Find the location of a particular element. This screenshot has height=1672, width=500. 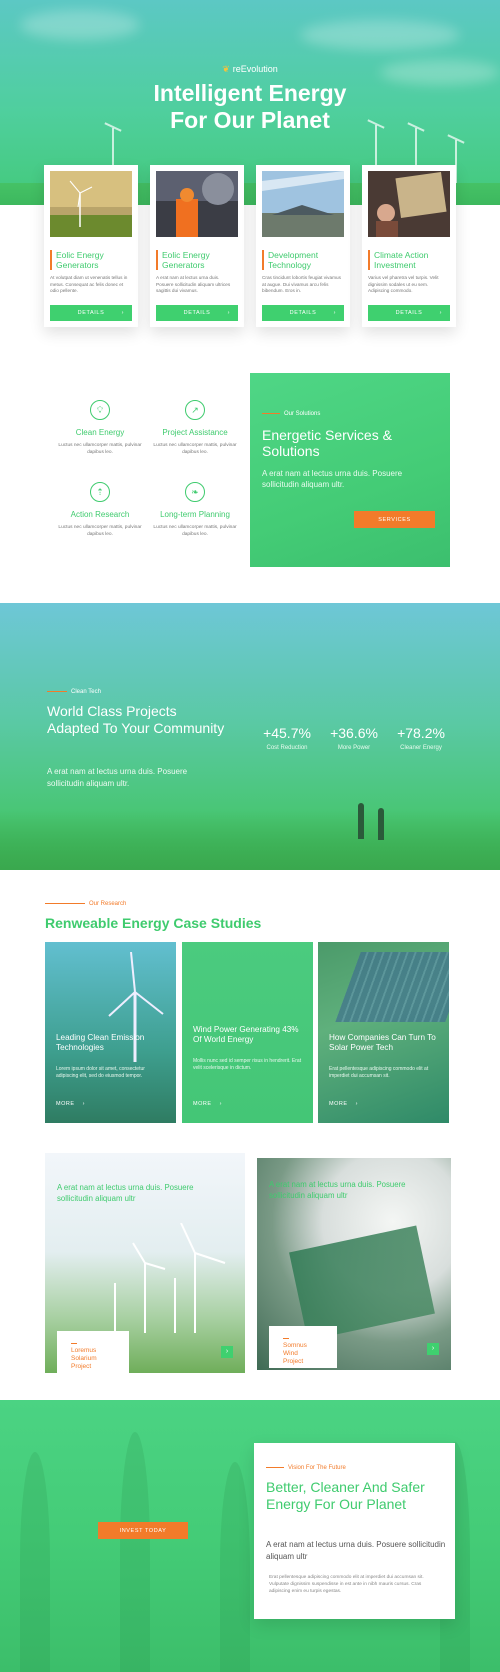

card-title: Climate Action Investment is located at coordinates (409, 260).